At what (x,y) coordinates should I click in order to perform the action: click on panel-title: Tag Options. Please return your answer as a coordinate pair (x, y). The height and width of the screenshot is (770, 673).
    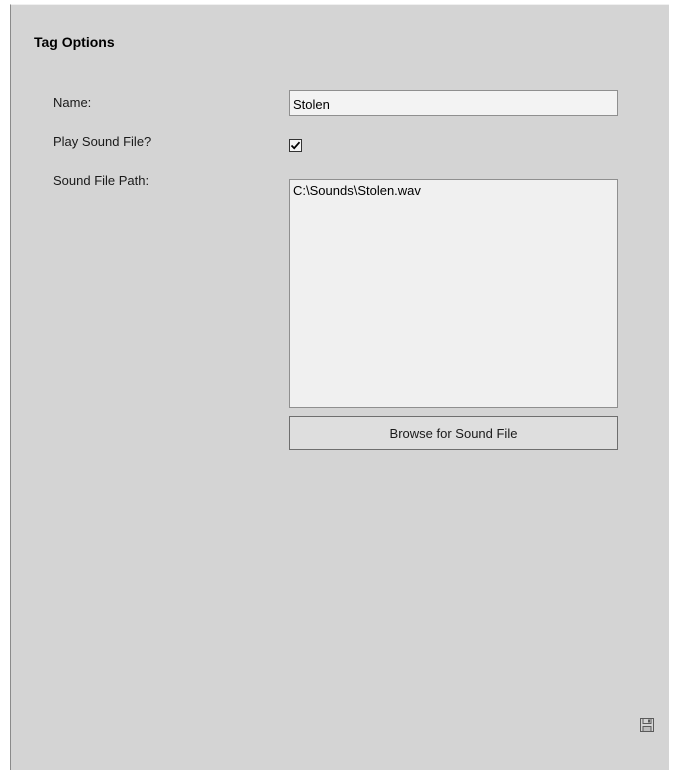
    Looking at the image, I should click on (74, 42).